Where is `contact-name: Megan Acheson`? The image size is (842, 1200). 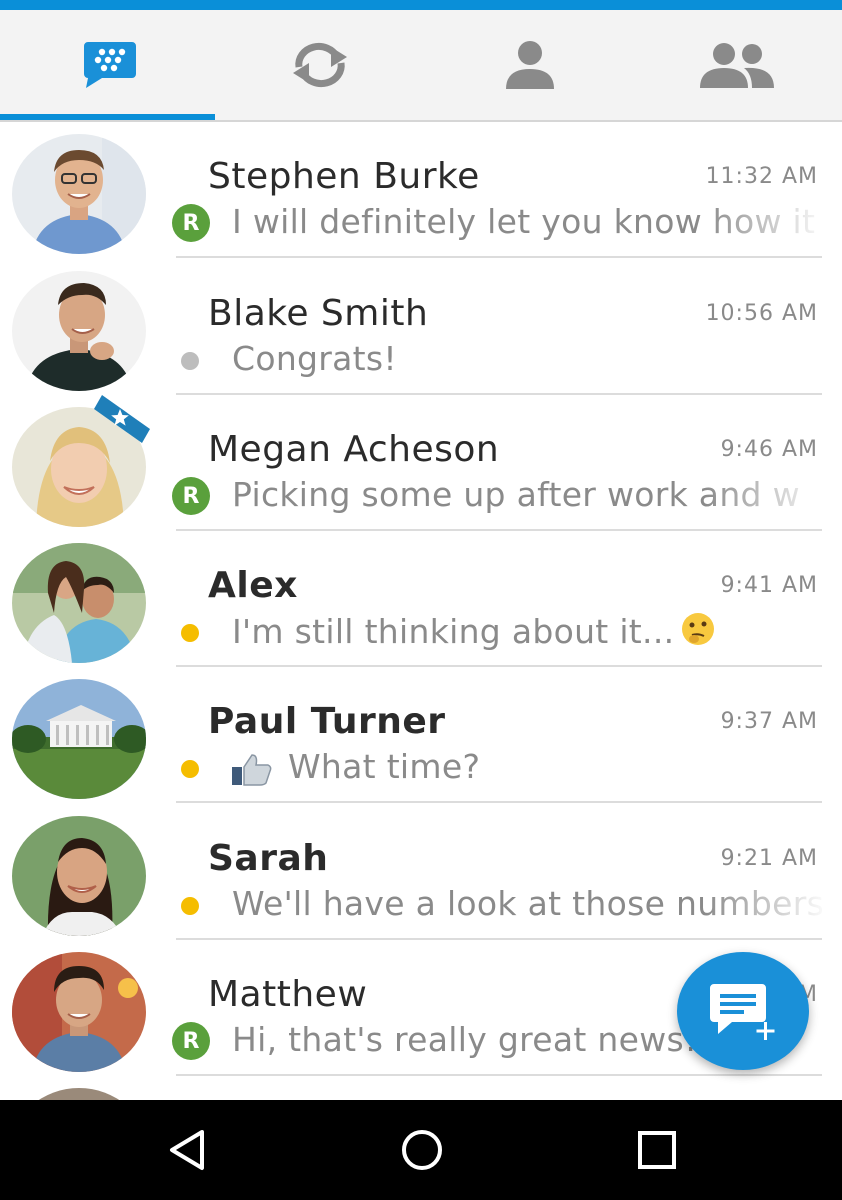
contact-name: Megan Acheson is located at coordinates (354, 449).